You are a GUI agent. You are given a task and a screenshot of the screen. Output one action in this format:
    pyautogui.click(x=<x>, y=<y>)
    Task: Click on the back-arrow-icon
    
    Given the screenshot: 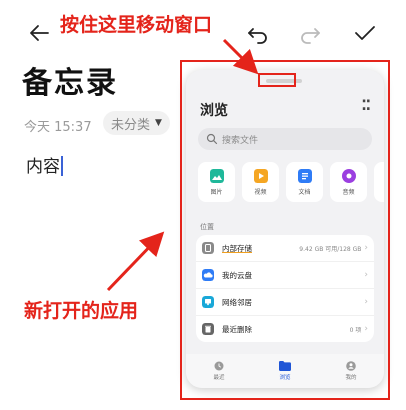 What is the action you would take?
    pyautogui.click(x=39, y=33)
    